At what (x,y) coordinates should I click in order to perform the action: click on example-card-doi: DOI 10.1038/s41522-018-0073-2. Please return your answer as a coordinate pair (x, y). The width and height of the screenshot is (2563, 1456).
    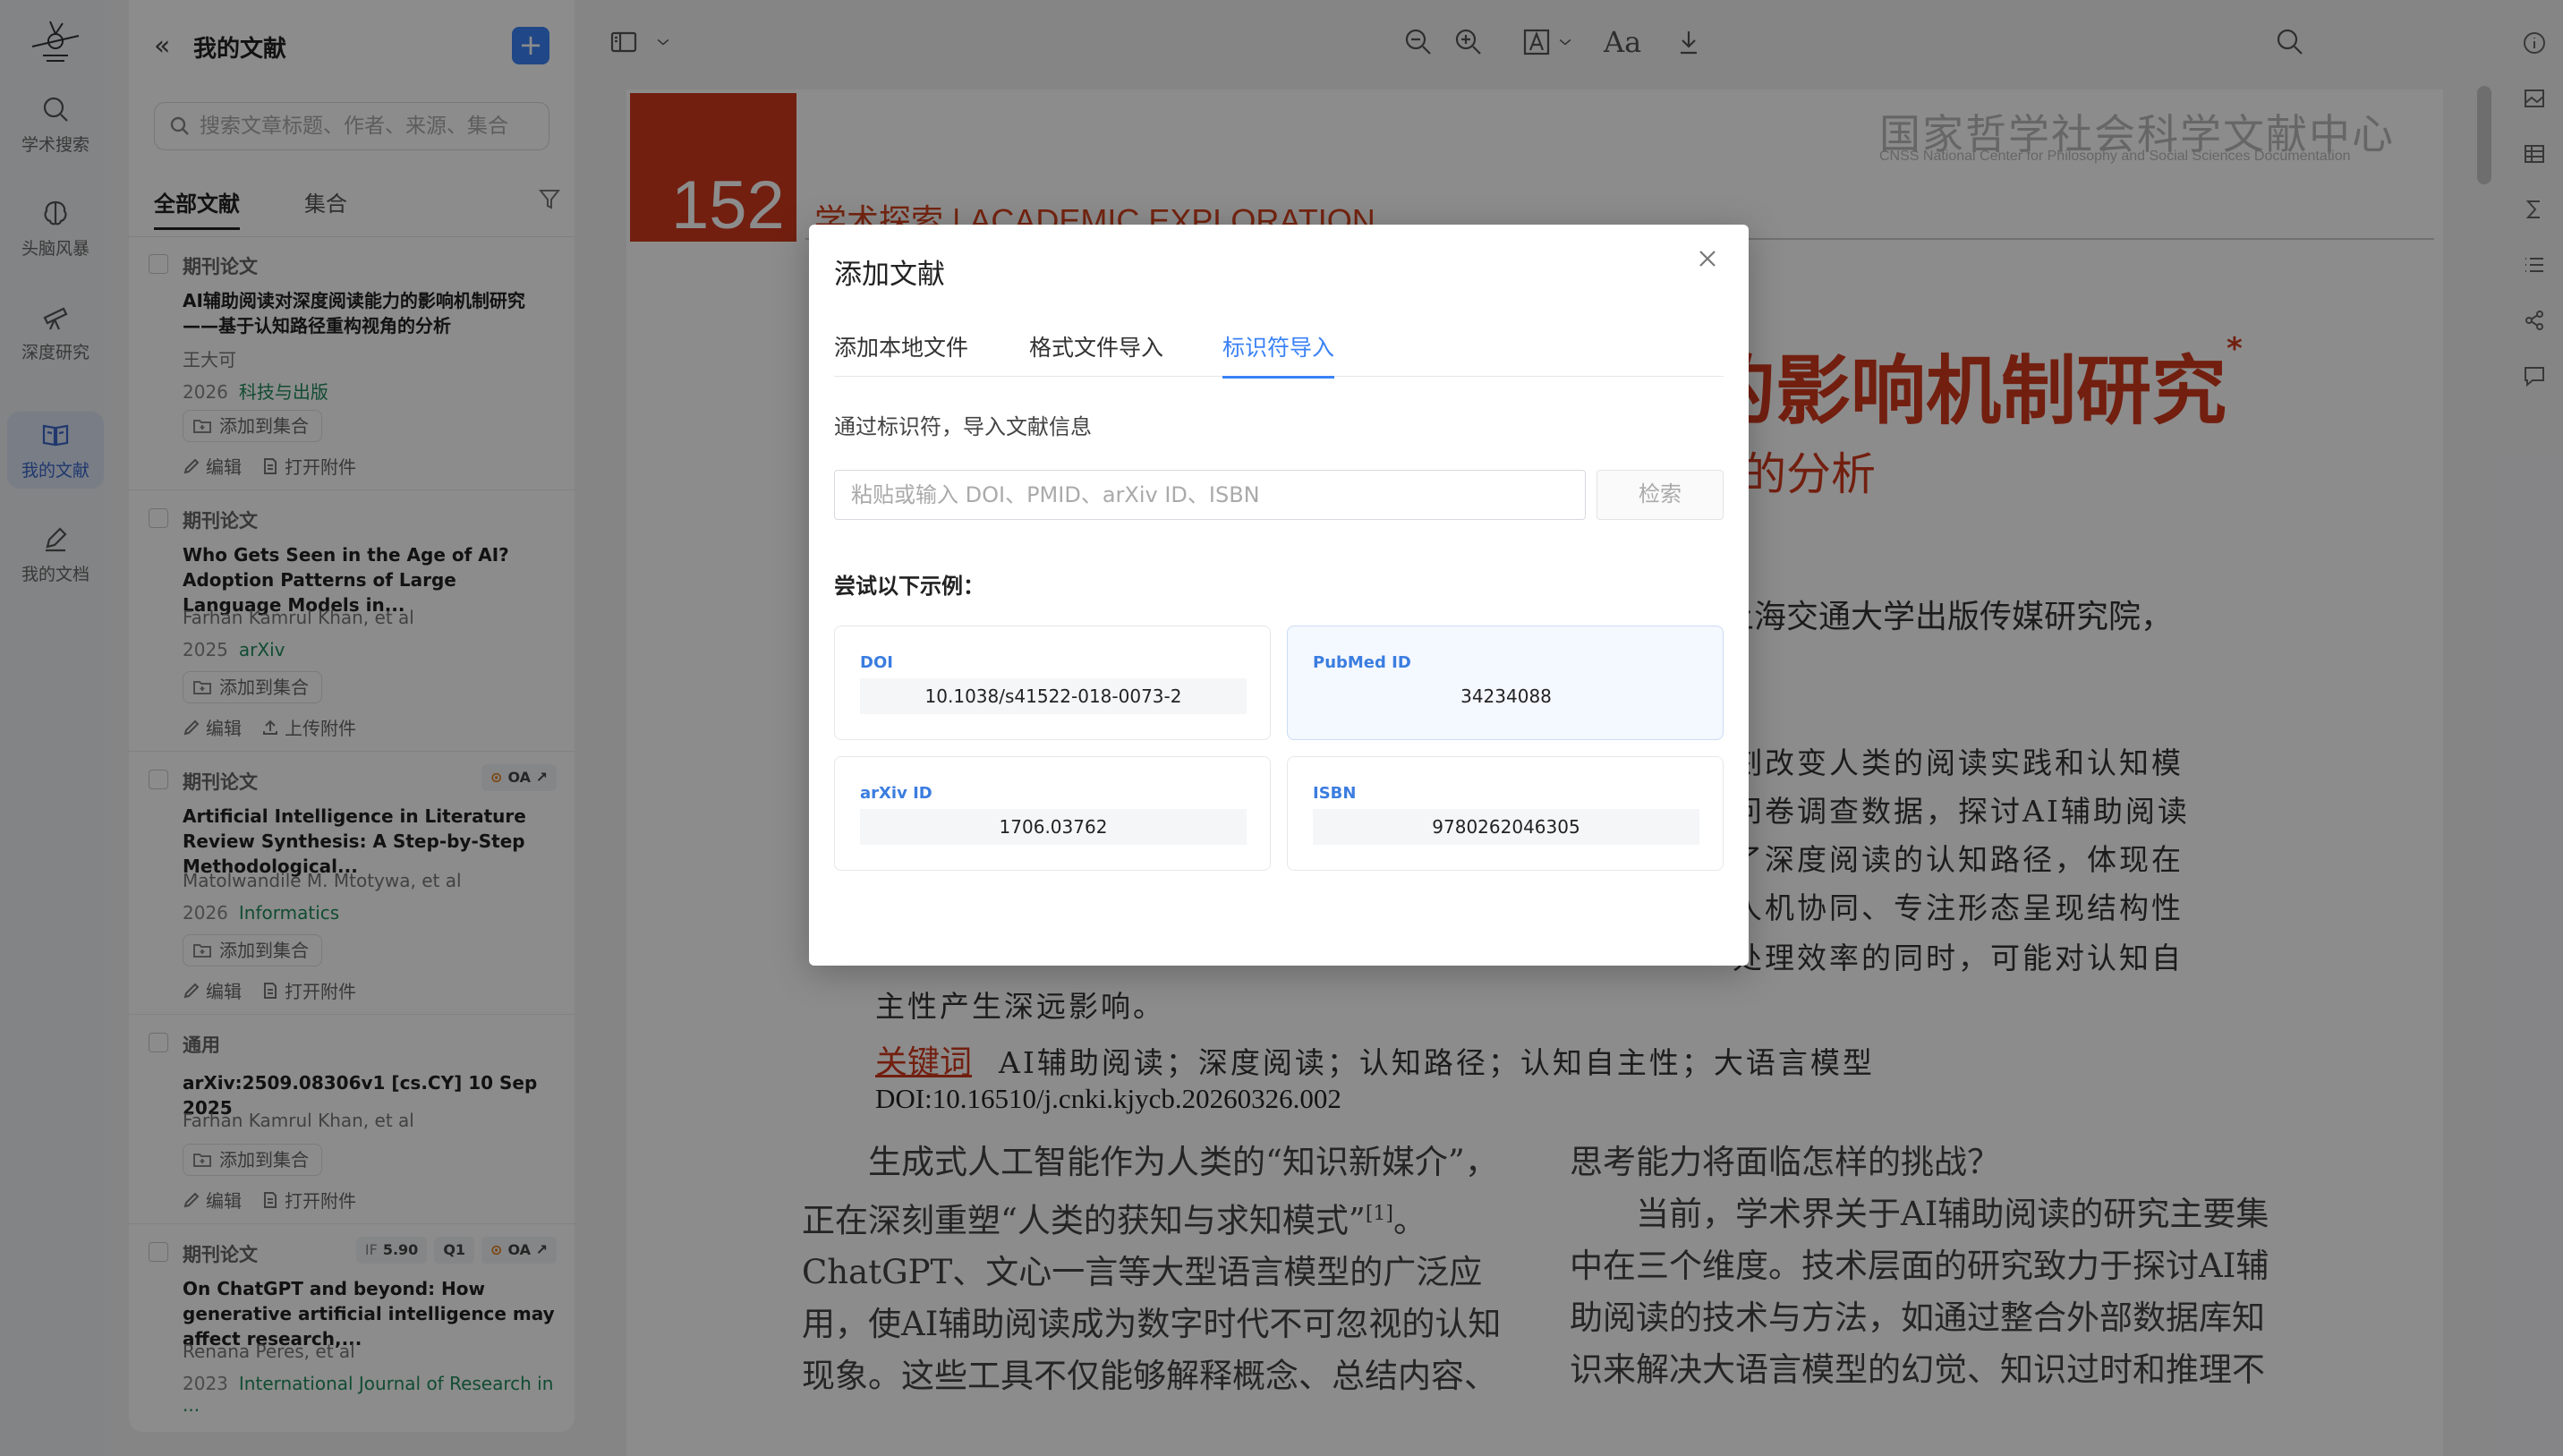
    Looking at the image, I should click on (1052, 683).